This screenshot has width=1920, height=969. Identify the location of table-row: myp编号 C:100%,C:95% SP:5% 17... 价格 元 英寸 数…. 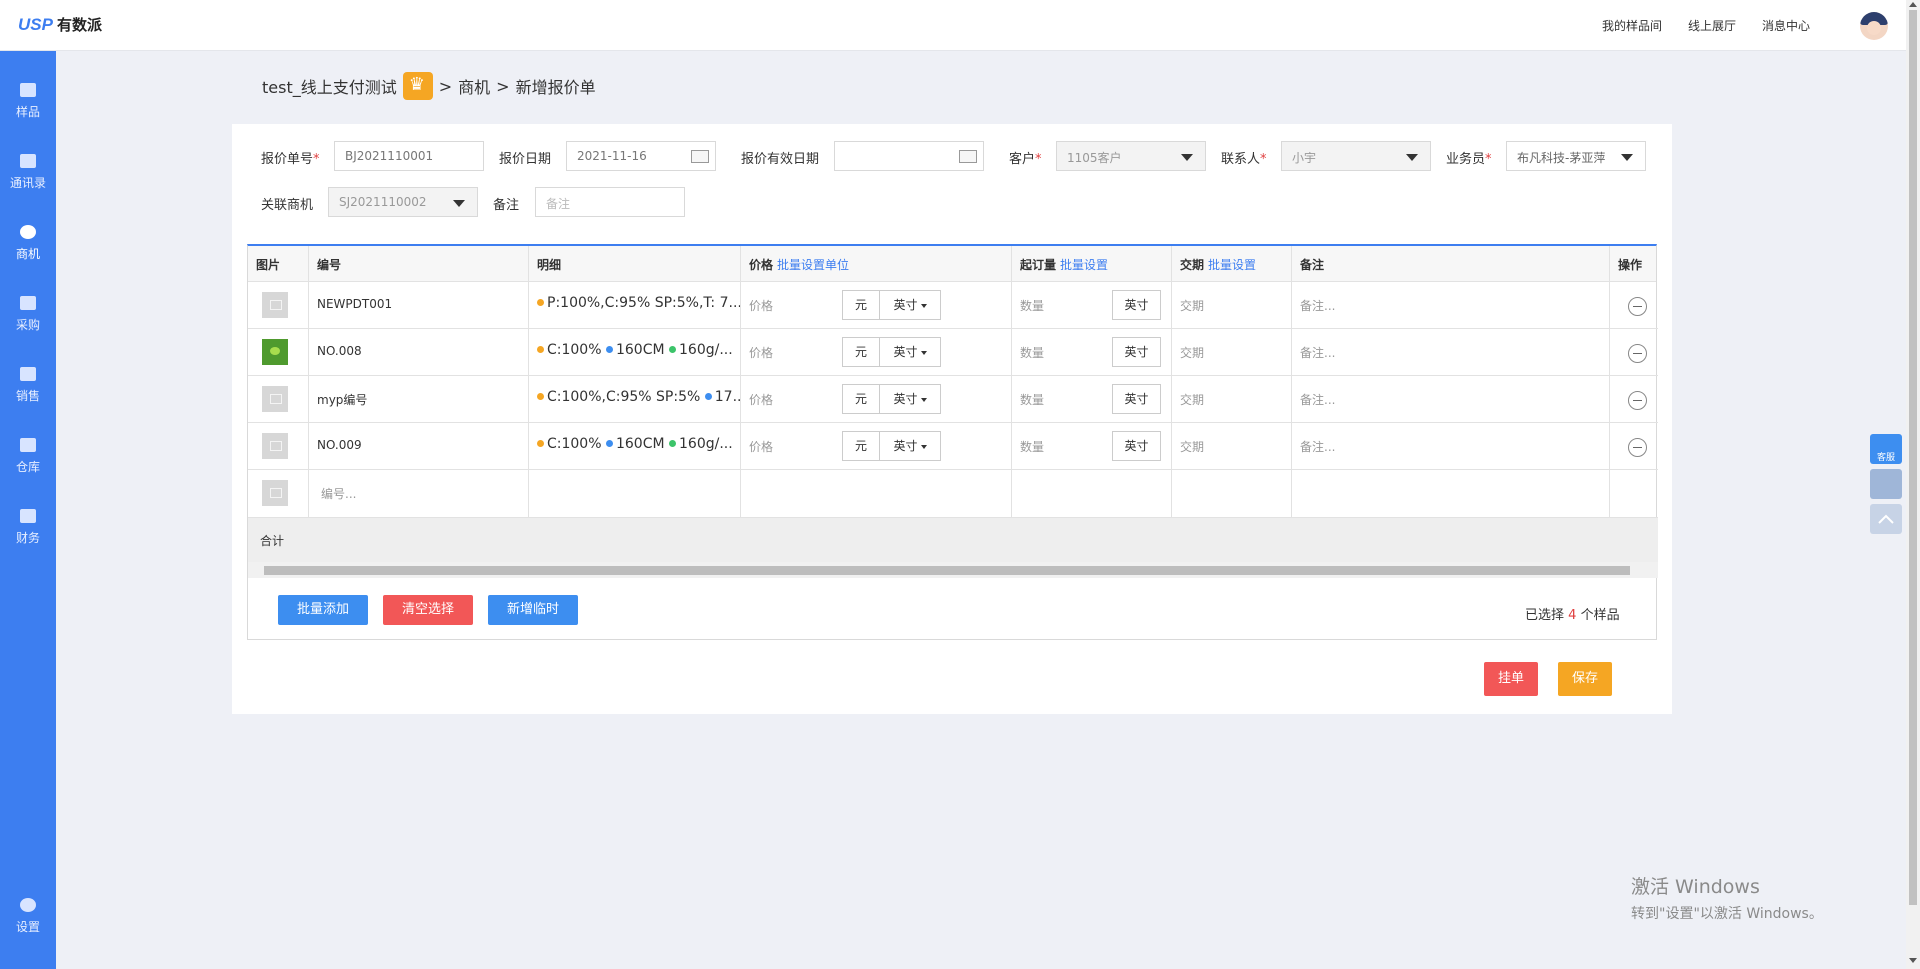
(953, 399).